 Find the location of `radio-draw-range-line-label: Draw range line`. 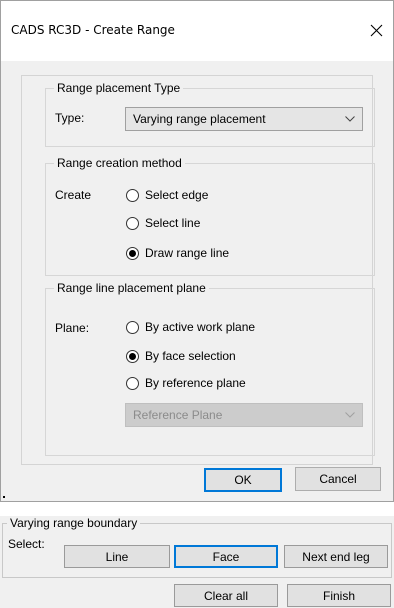

radio-draw-range-line-label: Draw range line is located at coordinates (187, 253).